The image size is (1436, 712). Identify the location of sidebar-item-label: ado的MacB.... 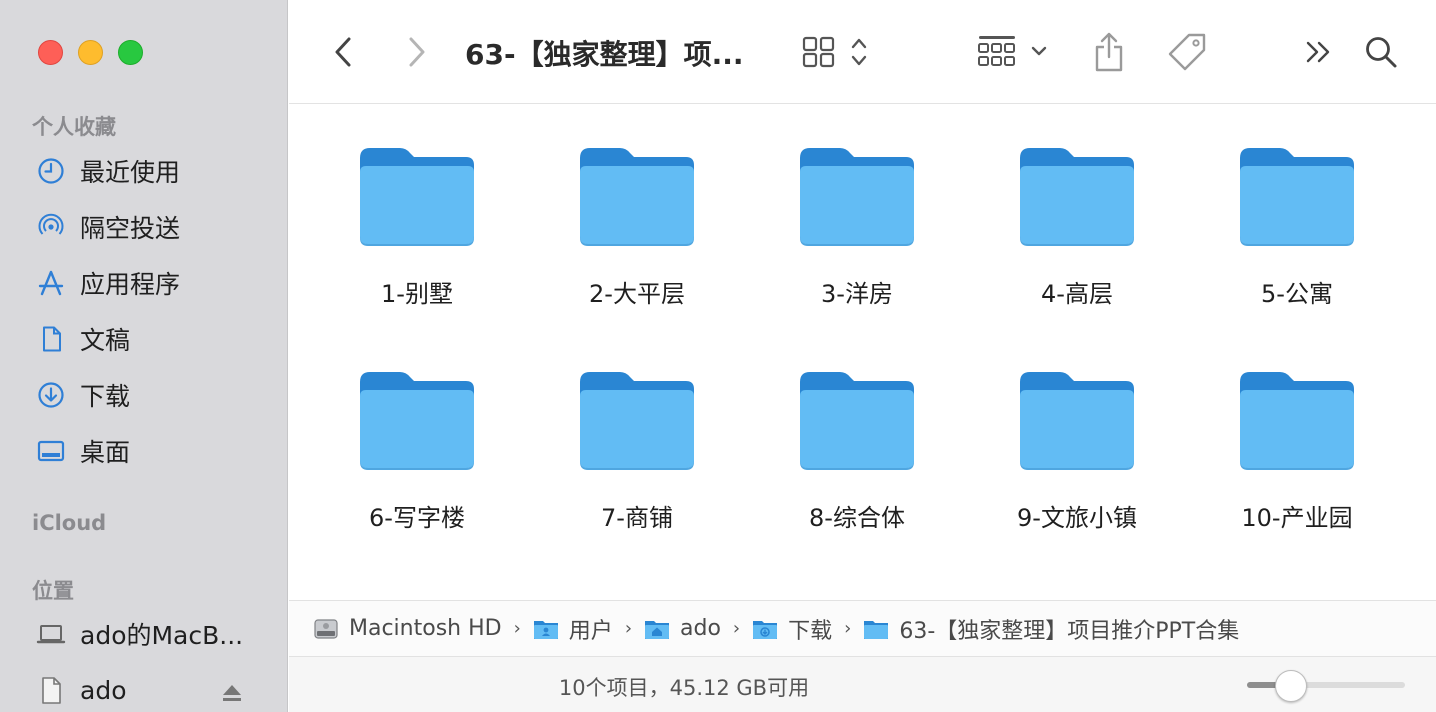
(162, 635).